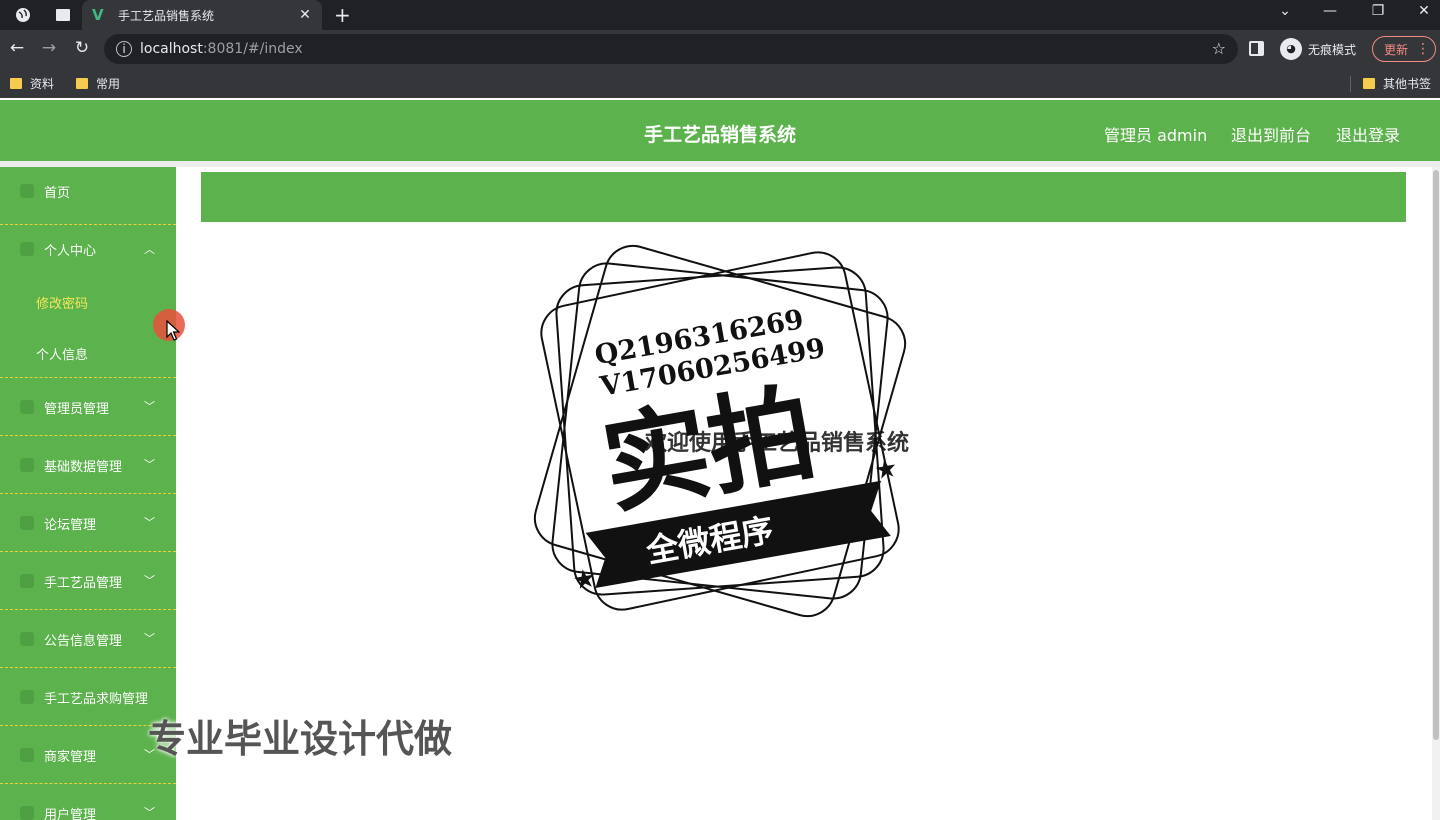 The height and width of the screenshot is (820, 1440). I want to click on submenu-personal-info: 个人信息, so click(62, 353).